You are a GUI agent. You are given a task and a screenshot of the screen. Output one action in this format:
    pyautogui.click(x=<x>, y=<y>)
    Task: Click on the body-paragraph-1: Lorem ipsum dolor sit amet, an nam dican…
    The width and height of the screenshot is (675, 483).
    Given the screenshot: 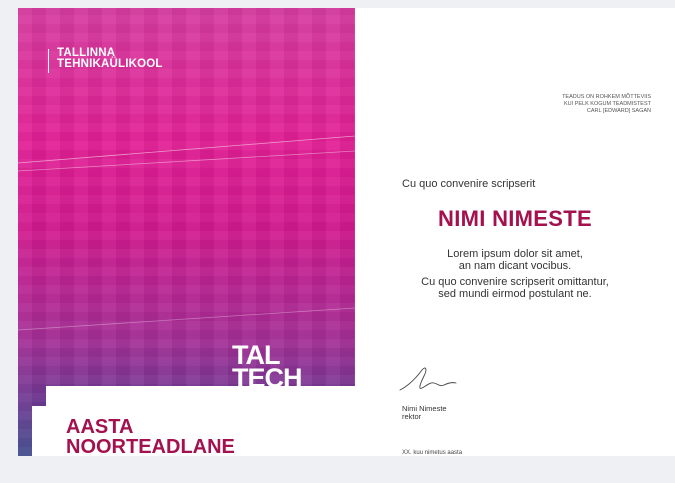 What is the action you would take?
    pyautogui.click(x=515, y=260)
    